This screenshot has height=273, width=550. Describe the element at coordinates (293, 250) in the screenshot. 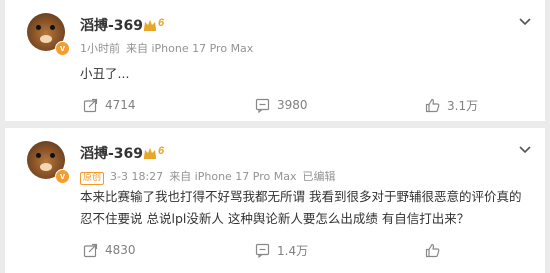

I see `comment-count: 1.4万` at that location.